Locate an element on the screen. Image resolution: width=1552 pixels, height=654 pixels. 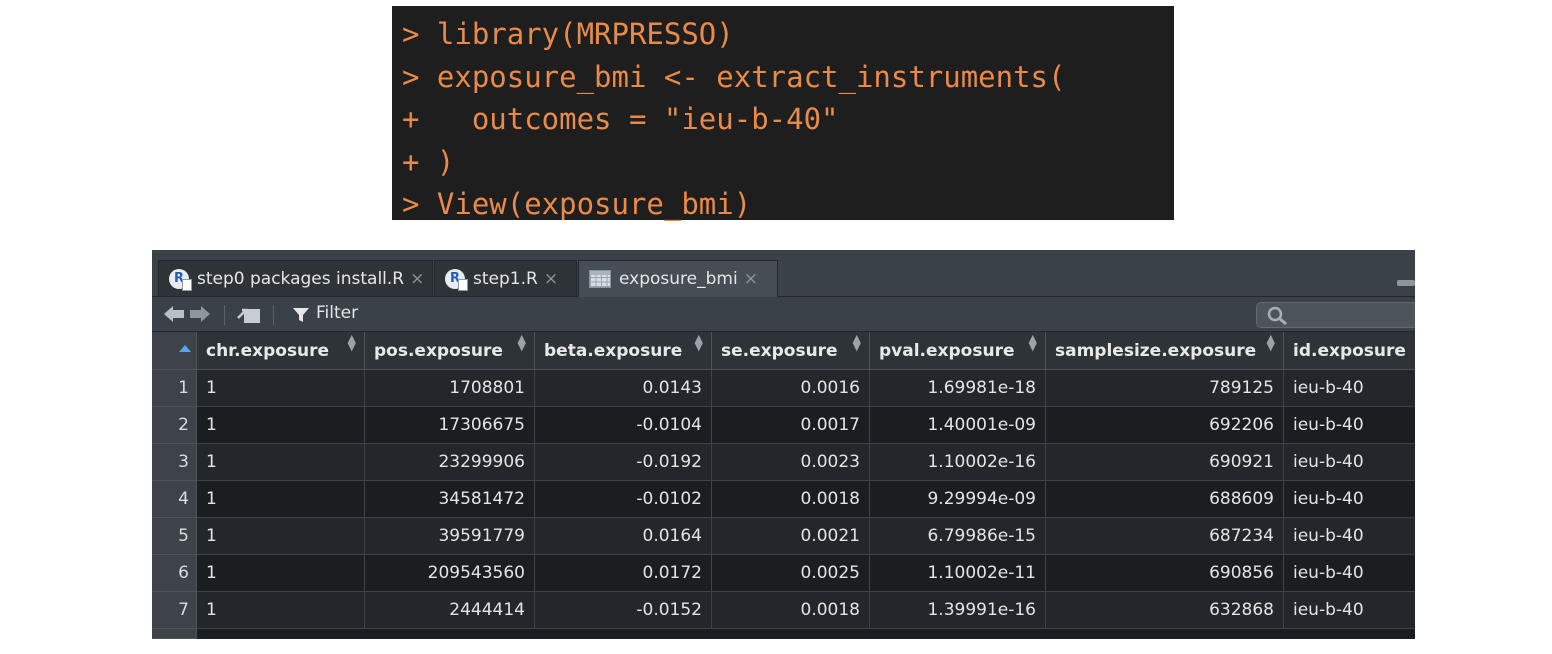
table-cell: 0.0021 is located at coordinates (791, 536).